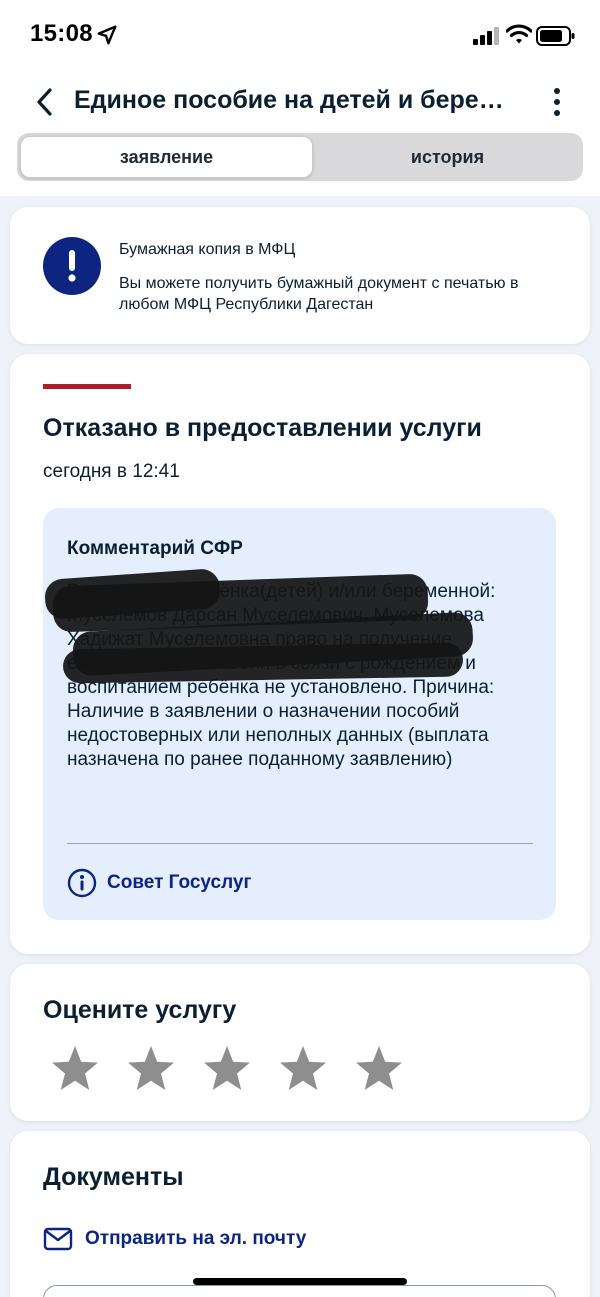 This screenshot has width=600, height=1297. I want to click on comment-divider, so click(300, 843).